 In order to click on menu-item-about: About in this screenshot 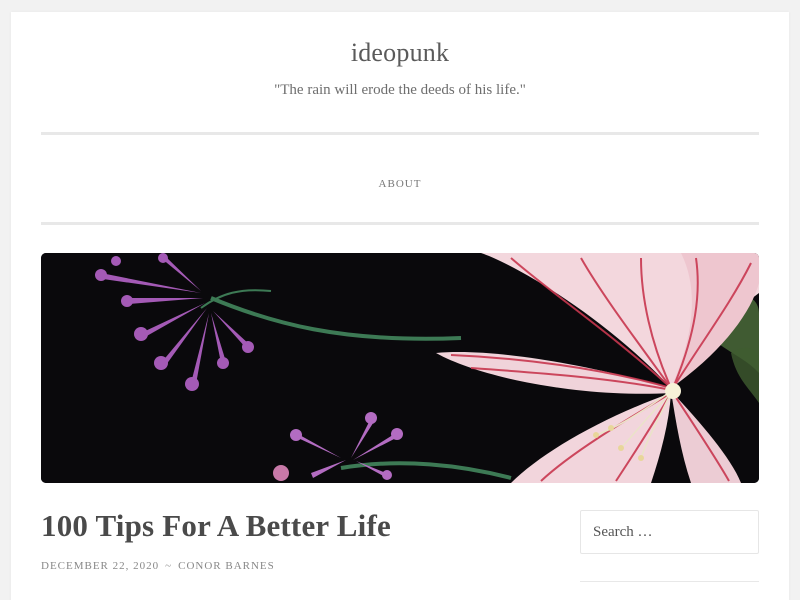, I will do `click(400, 184)`.